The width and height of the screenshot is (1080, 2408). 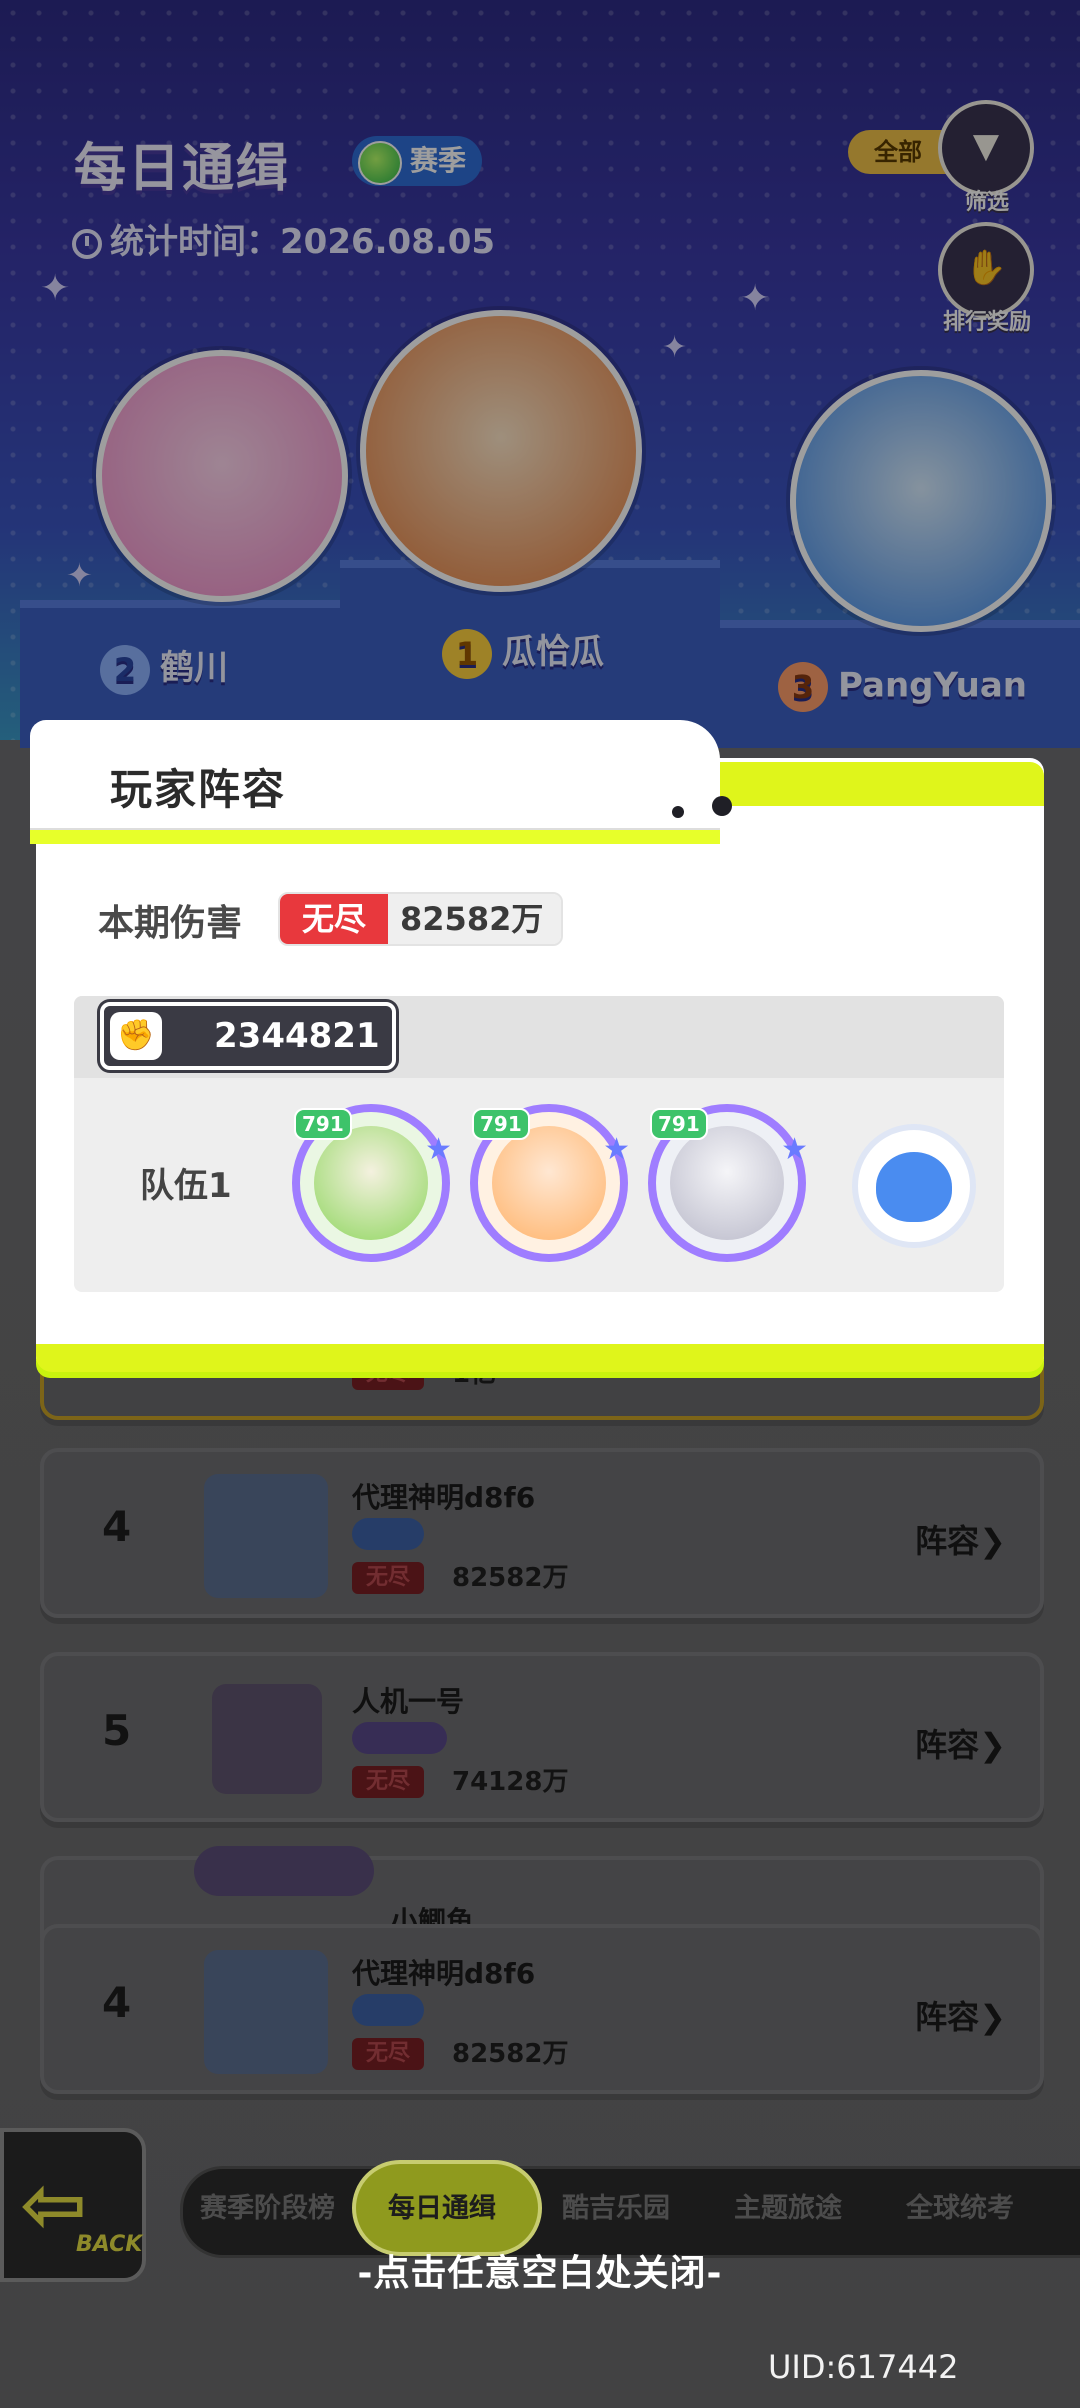 I want to click on clock-icon, so click(x=87, y=244).